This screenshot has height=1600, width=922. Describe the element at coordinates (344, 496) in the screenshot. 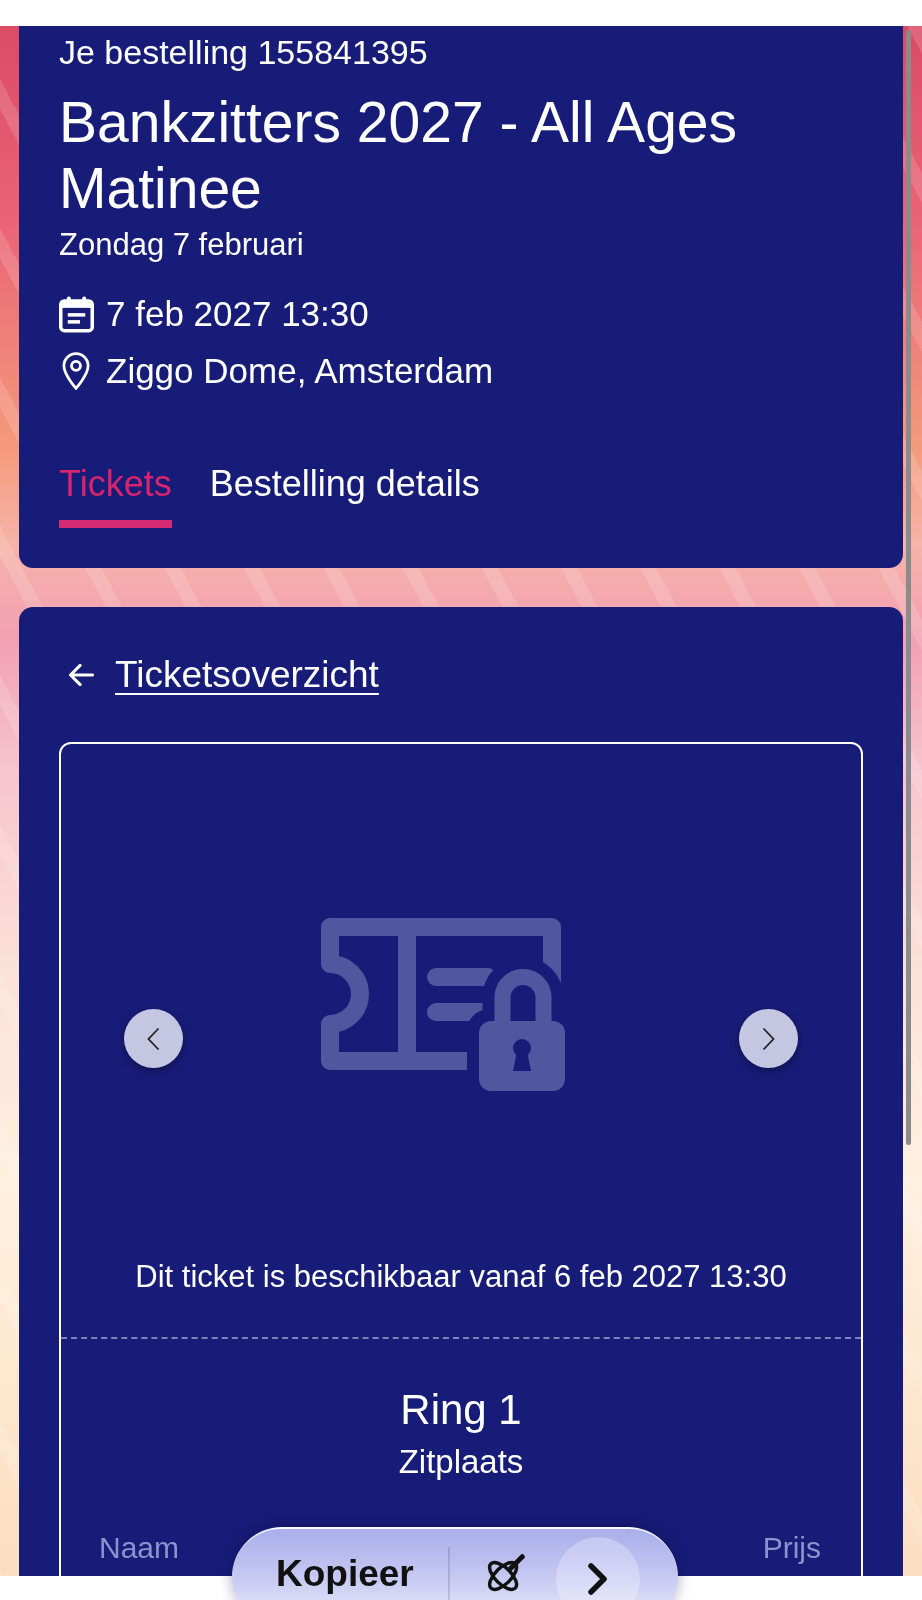

I see `tab: Bestelling details` at that location.